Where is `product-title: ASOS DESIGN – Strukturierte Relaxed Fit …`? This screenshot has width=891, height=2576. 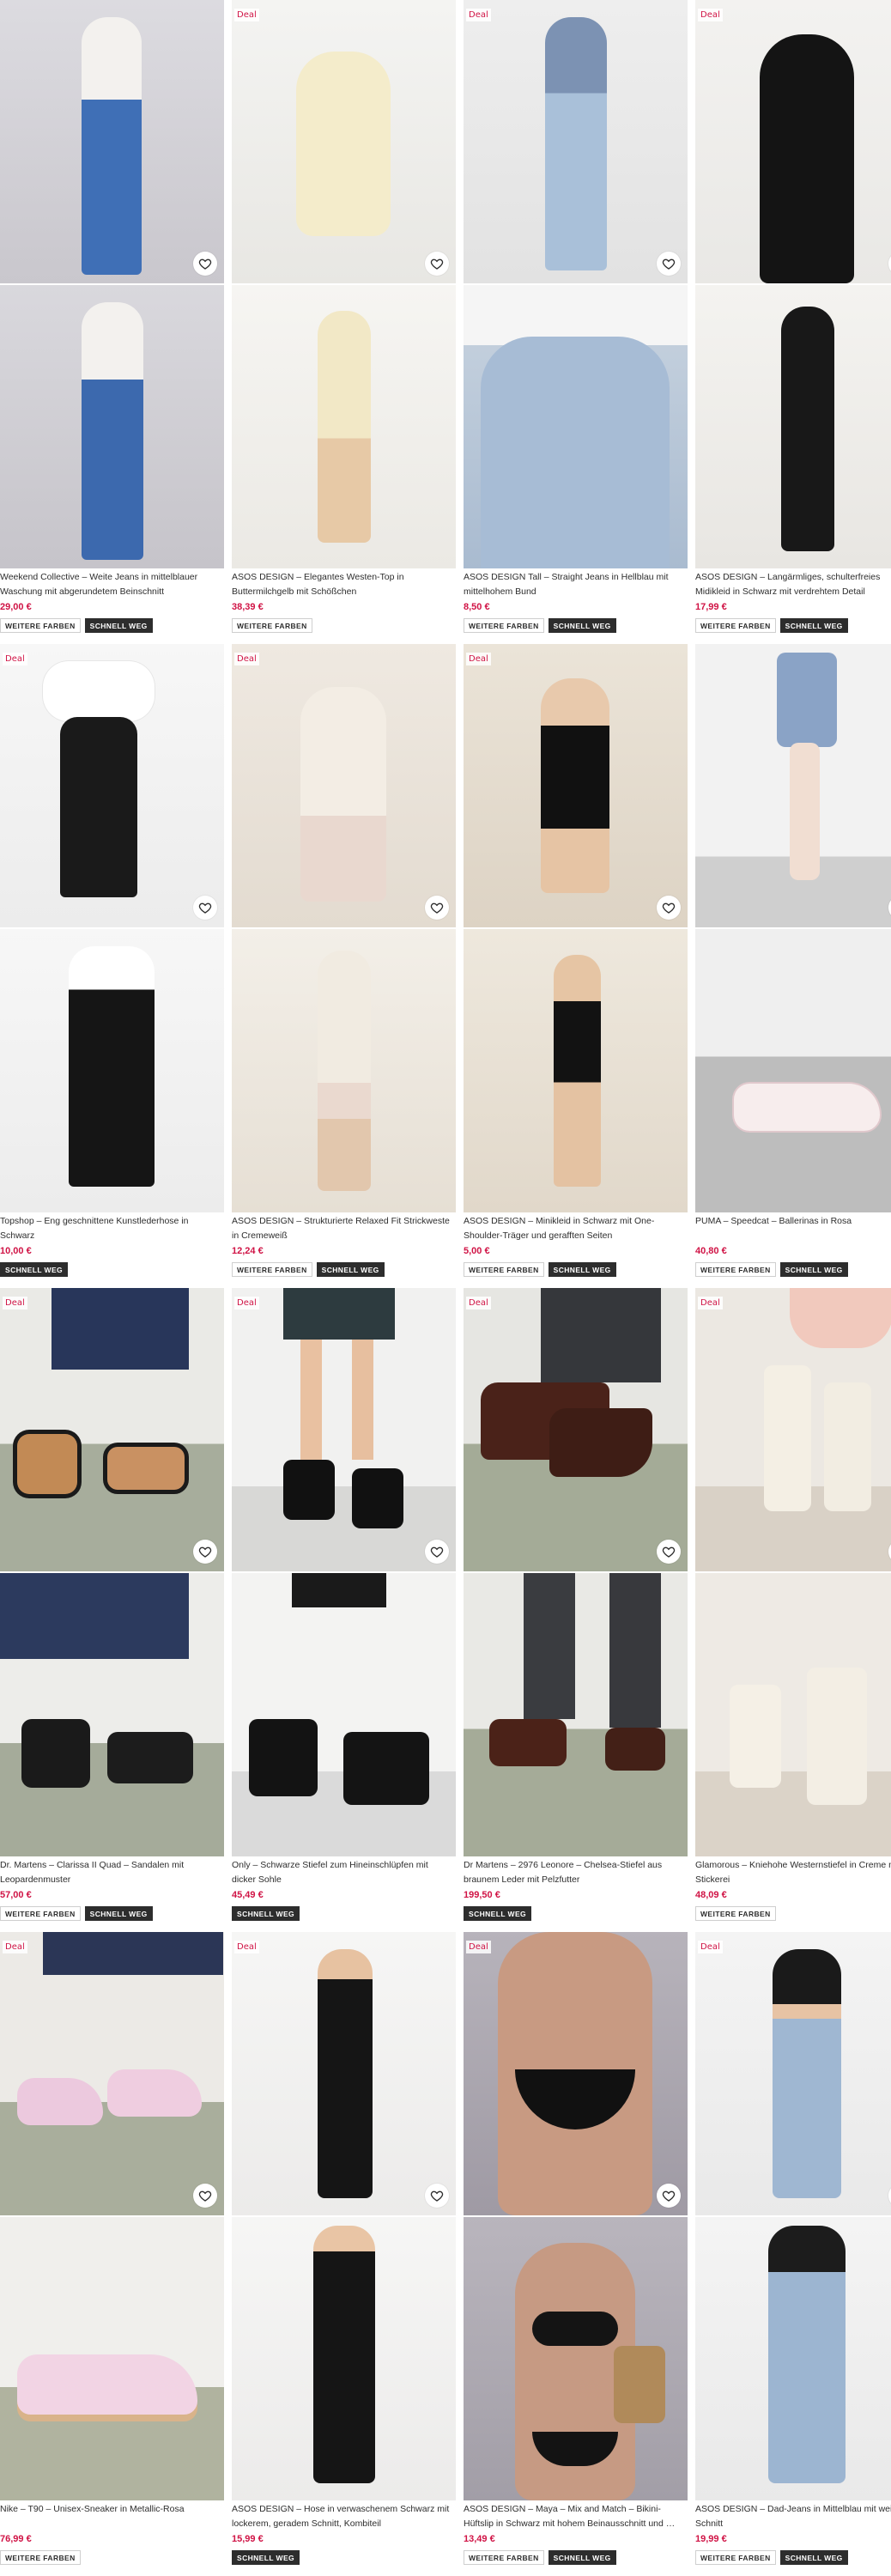
product-title: ASOS DESIGN – Strukturierte Relaxed Fit … is located at coordinates (344, 1228).